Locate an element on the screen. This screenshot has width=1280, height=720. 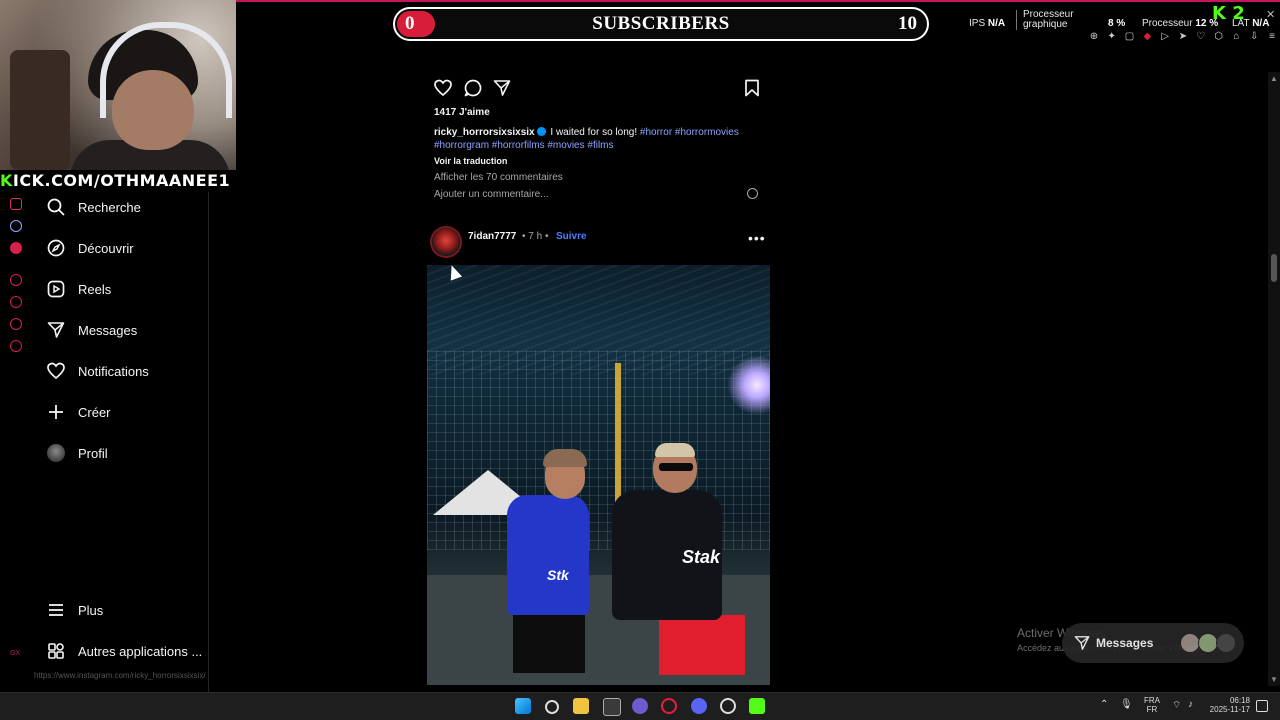
post-time: • 7 h • is located at coordinates (535, 236).